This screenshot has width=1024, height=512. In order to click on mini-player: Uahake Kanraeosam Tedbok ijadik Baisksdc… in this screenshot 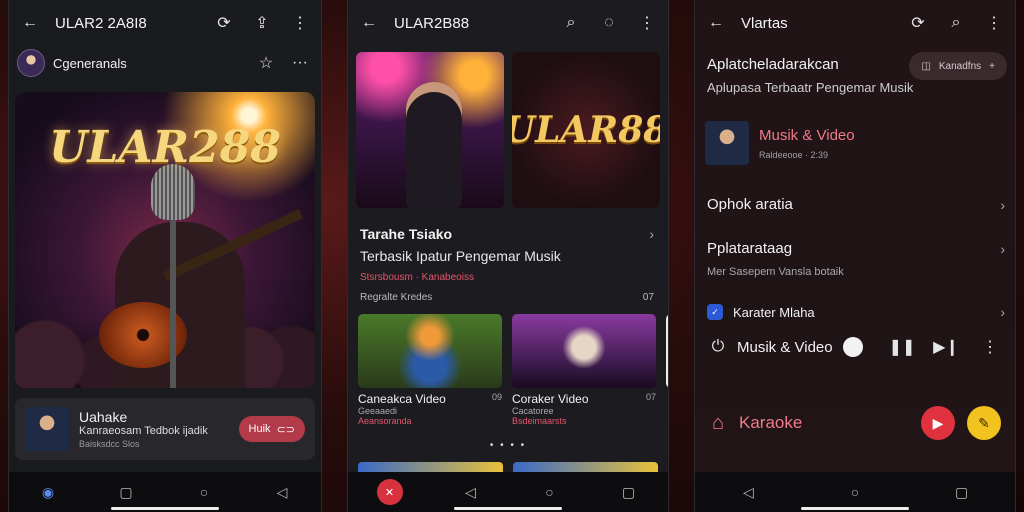, I will do `click(165, 429)`.